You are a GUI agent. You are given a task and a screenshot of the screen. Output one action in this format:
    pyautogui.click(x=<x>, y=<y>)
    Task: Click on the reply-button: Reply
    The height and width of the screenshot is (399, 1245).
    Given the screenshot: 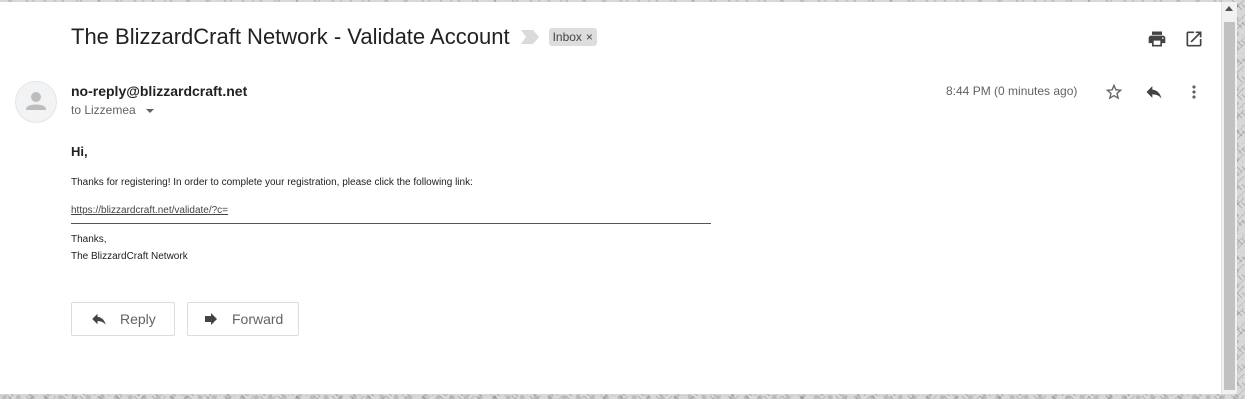 What is the action you would take?
    pyautogui.click(x=123, y=319)
    